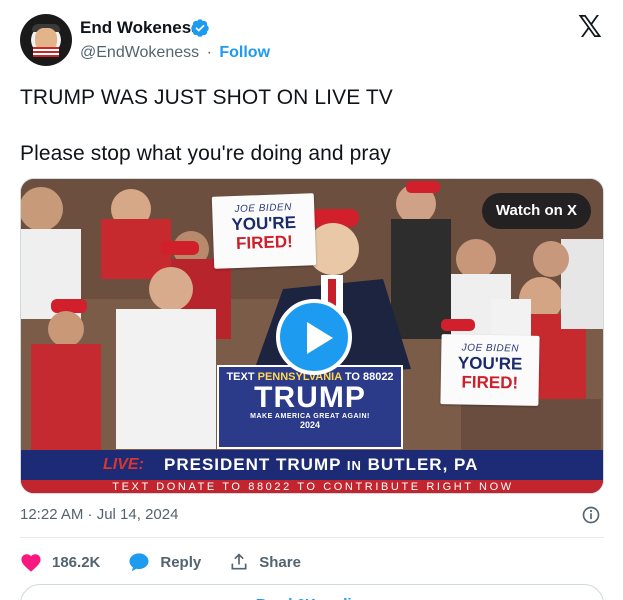 The height and width of the screenshot is (600, 623). Describe the element at coordinates (490, 382) in the screenshot. I see `sign-right-line2: FIRED!` at that location.